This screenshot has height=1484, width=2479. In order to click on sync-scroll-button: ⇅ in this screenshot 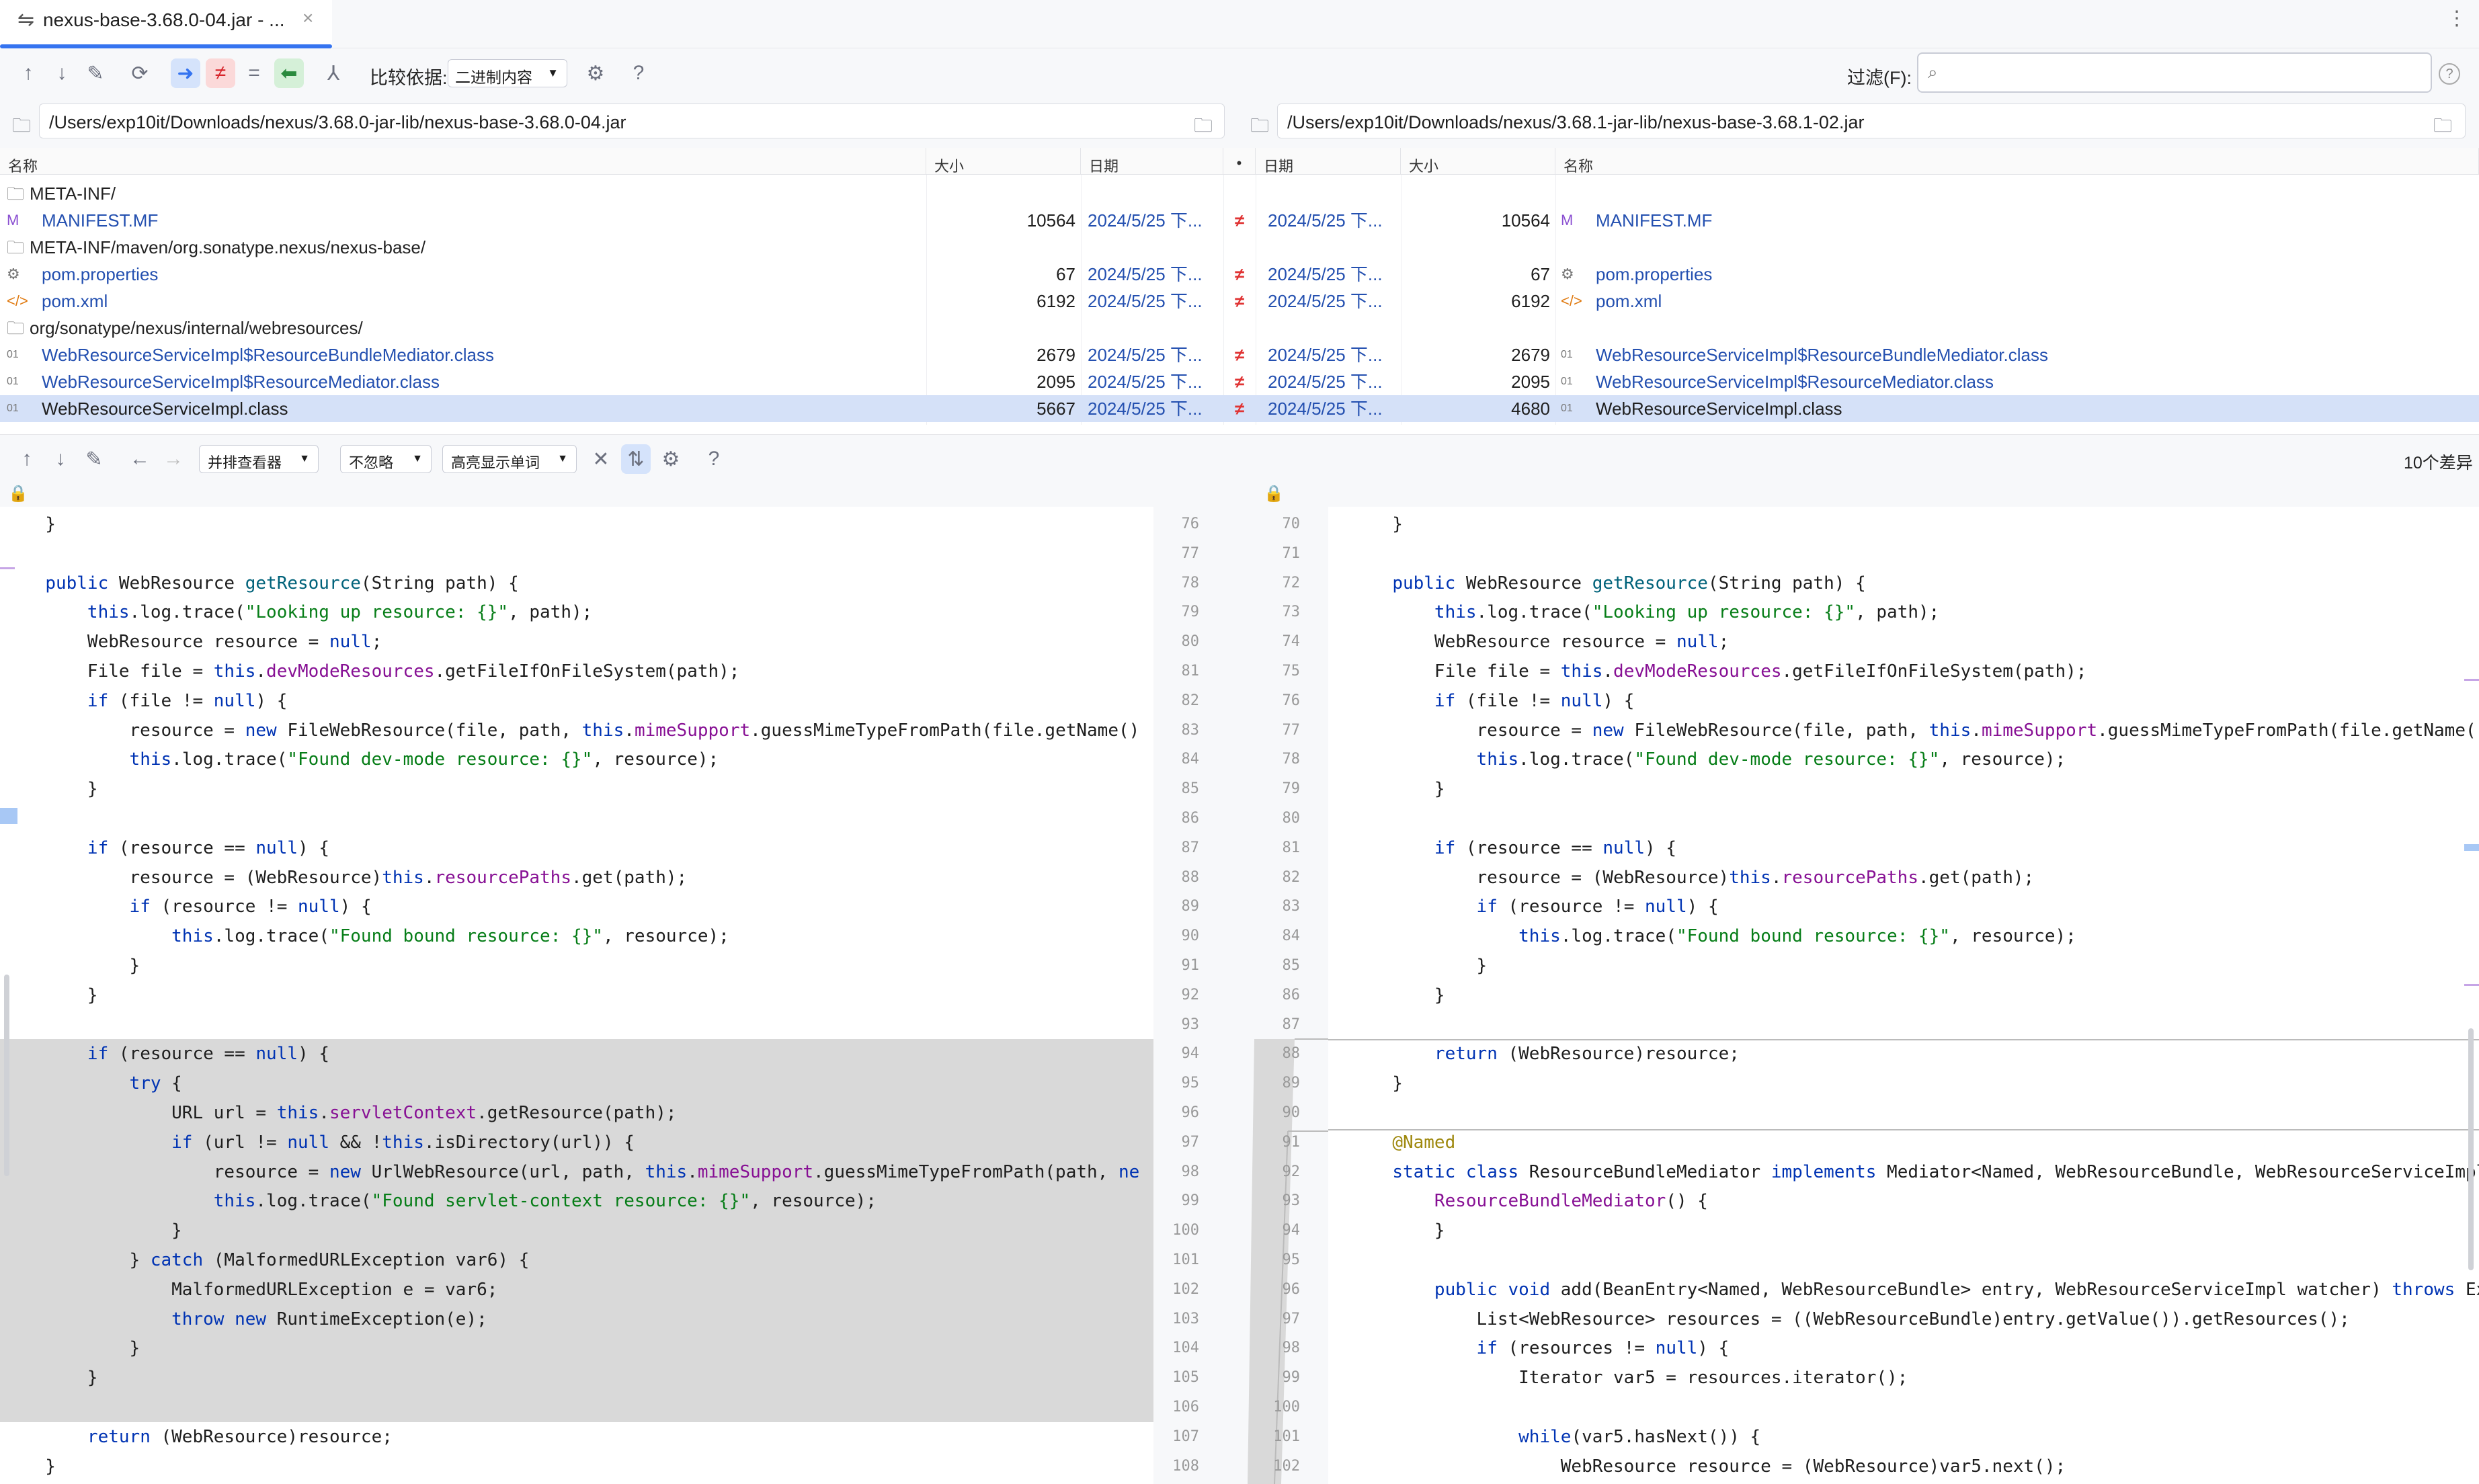, I will do `click(636, 459)`.